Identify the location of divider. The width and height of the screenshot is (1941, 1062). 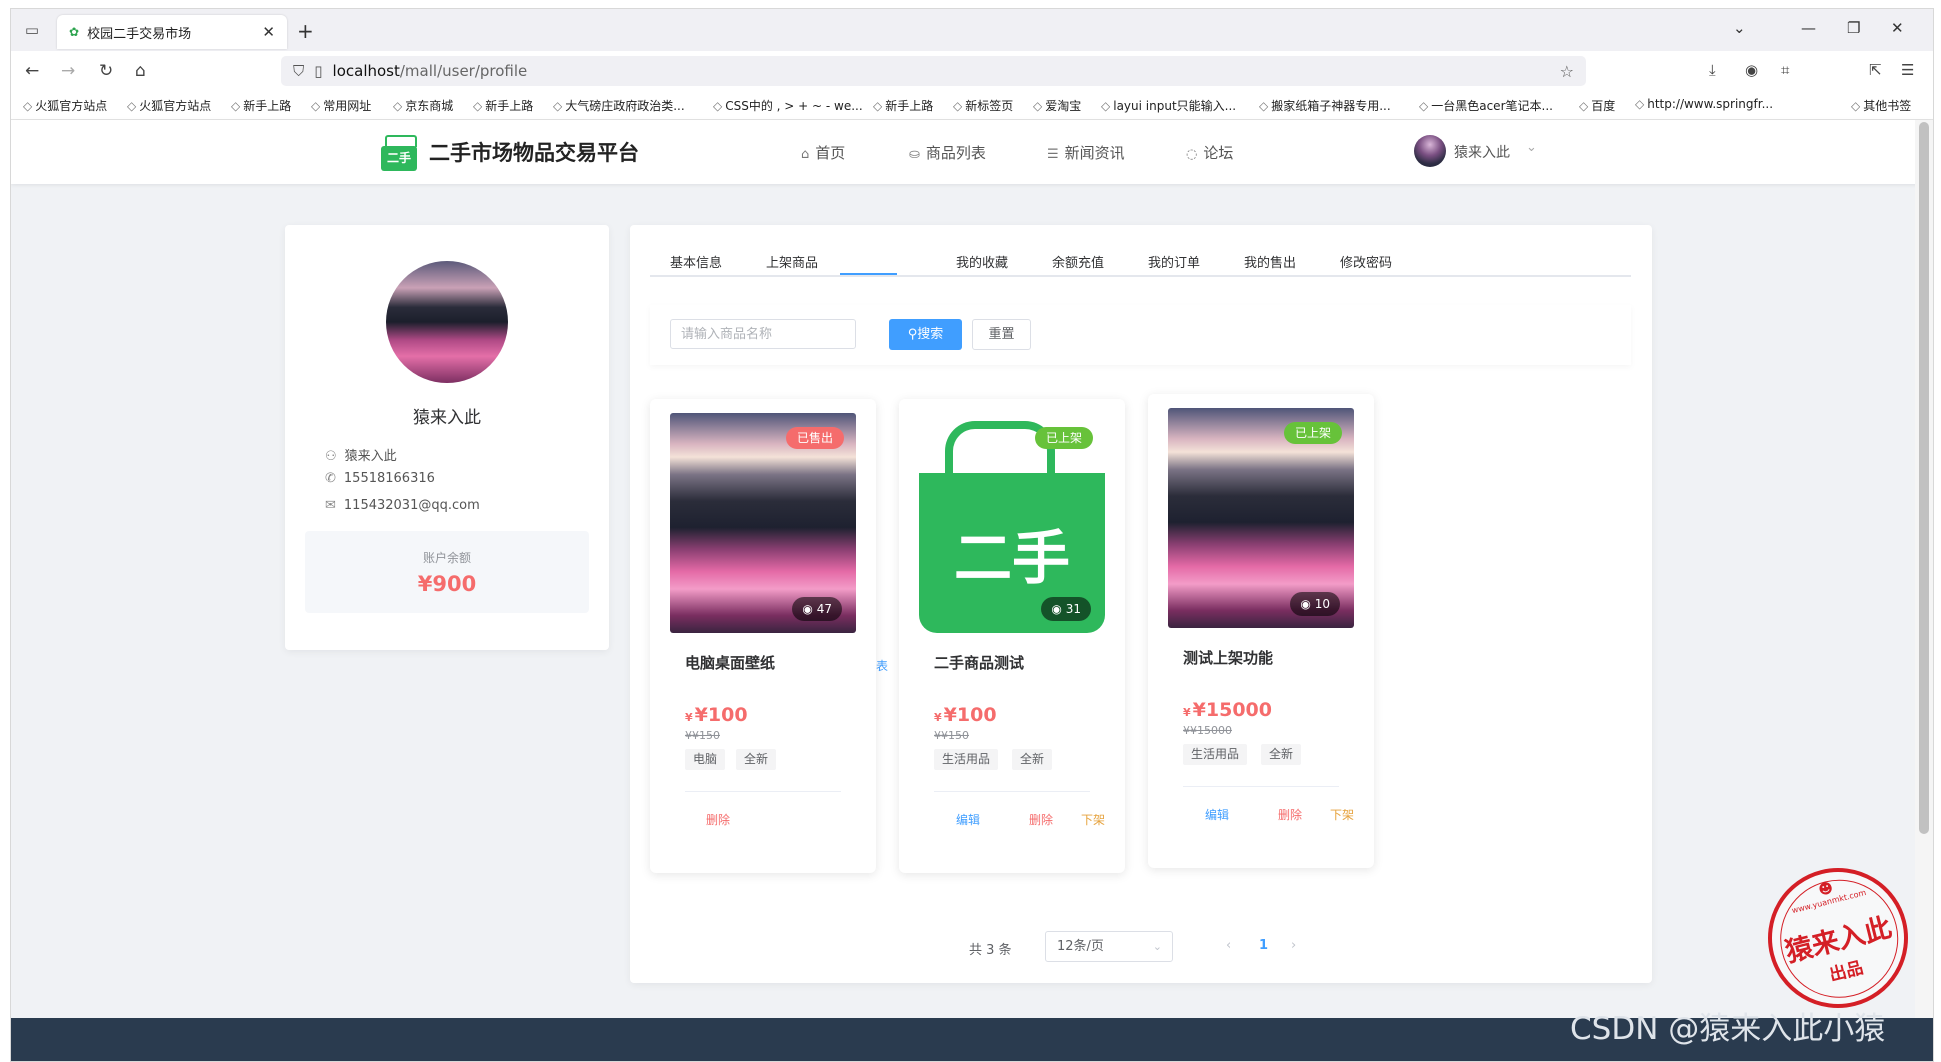
(1261, 786).